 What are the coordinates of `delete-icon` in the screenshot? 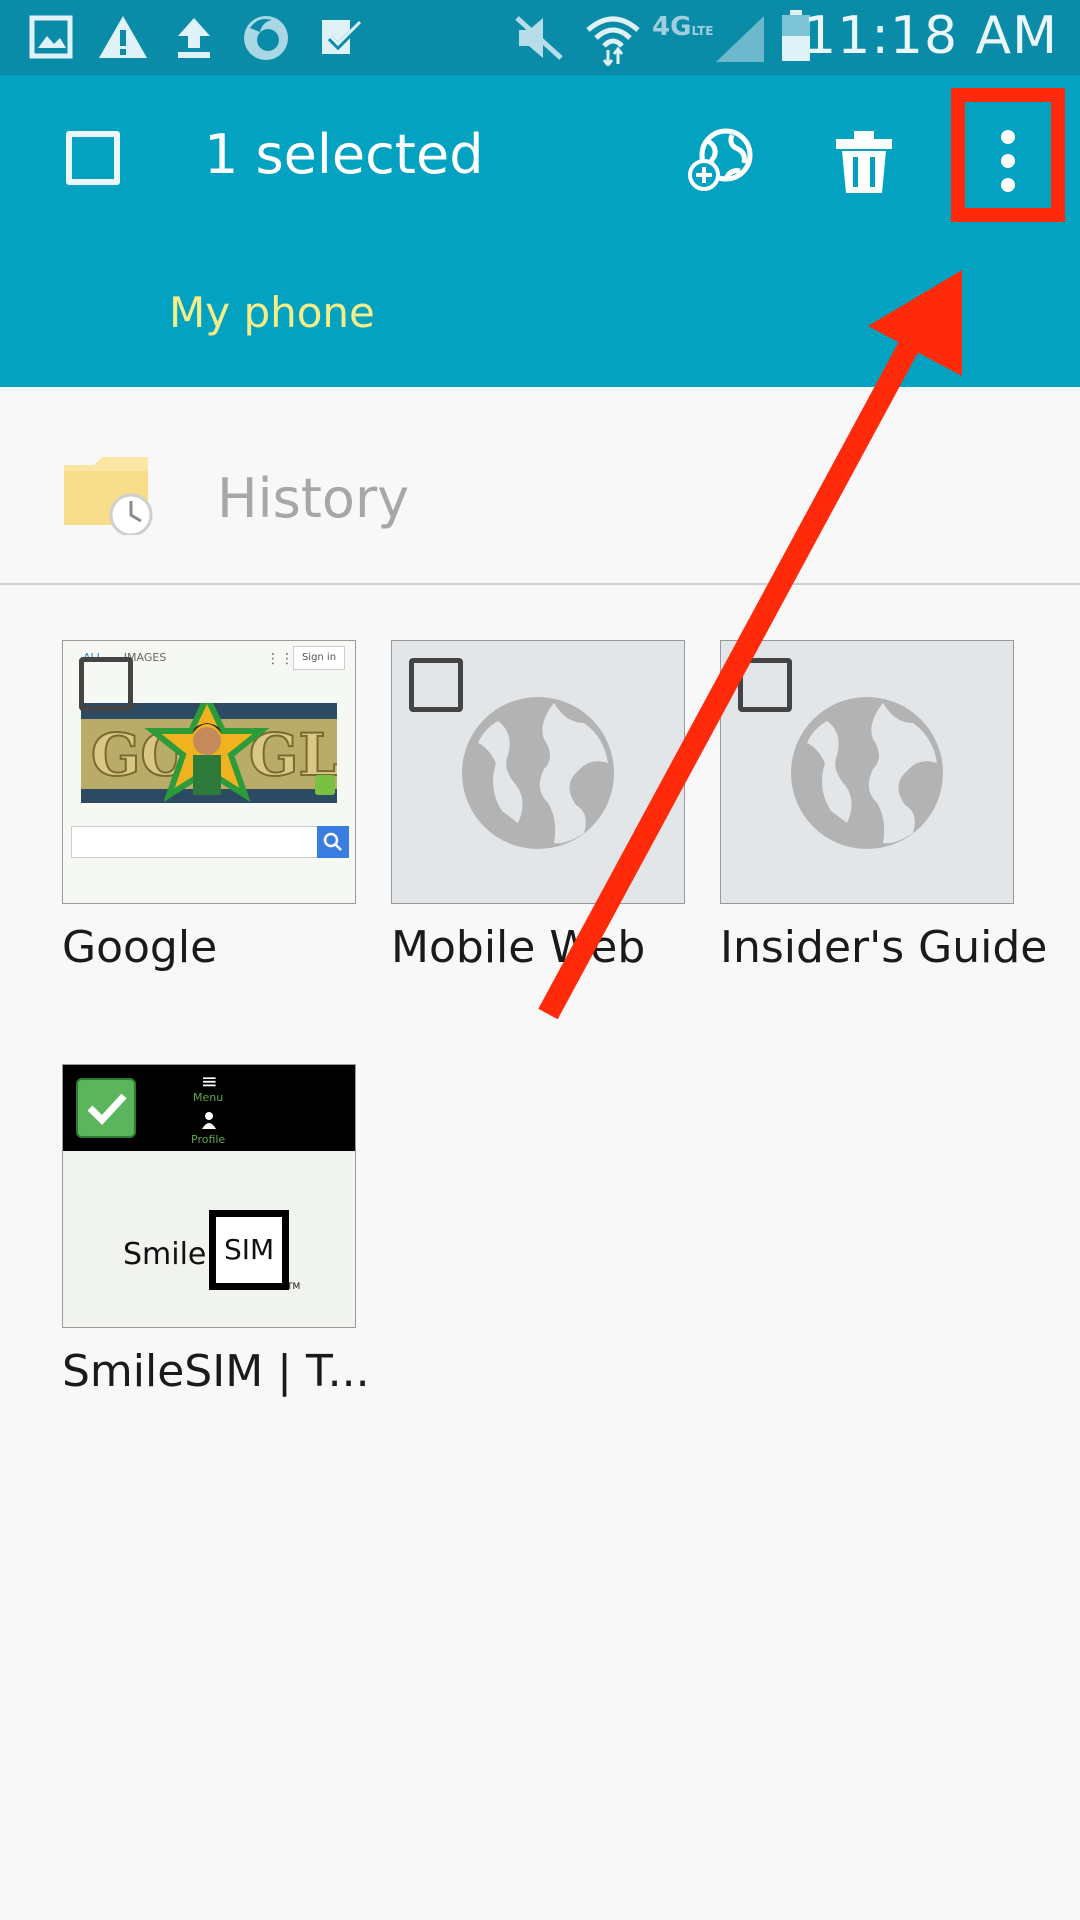 It's located at (864, 163).